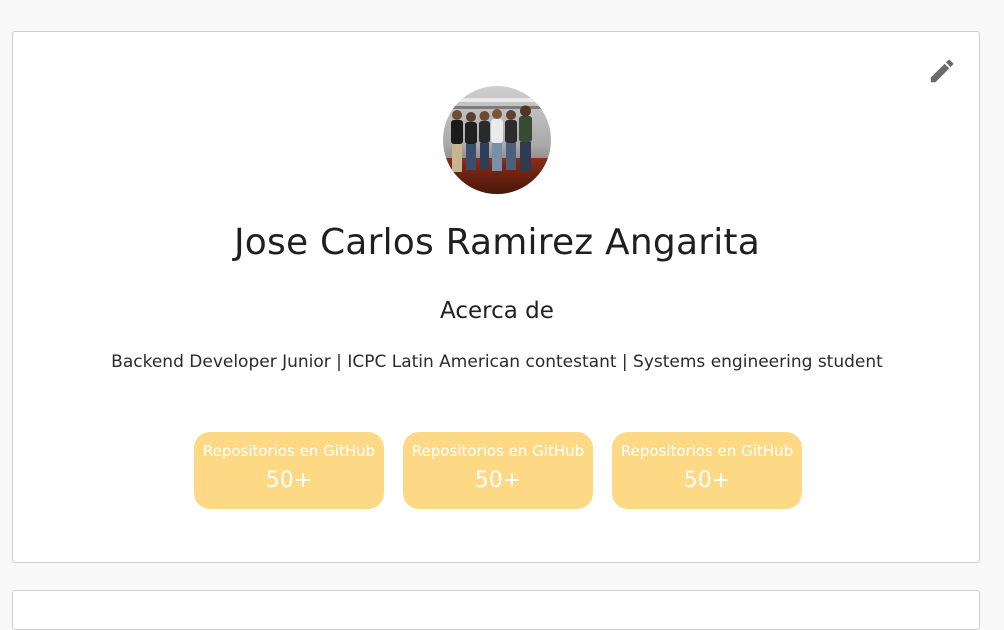 The height and width of the screenshot is (630, 1004). Describe the element at coordinates (497, 311) in the screenshot. I see `about-heading: Acerca de` at that location.